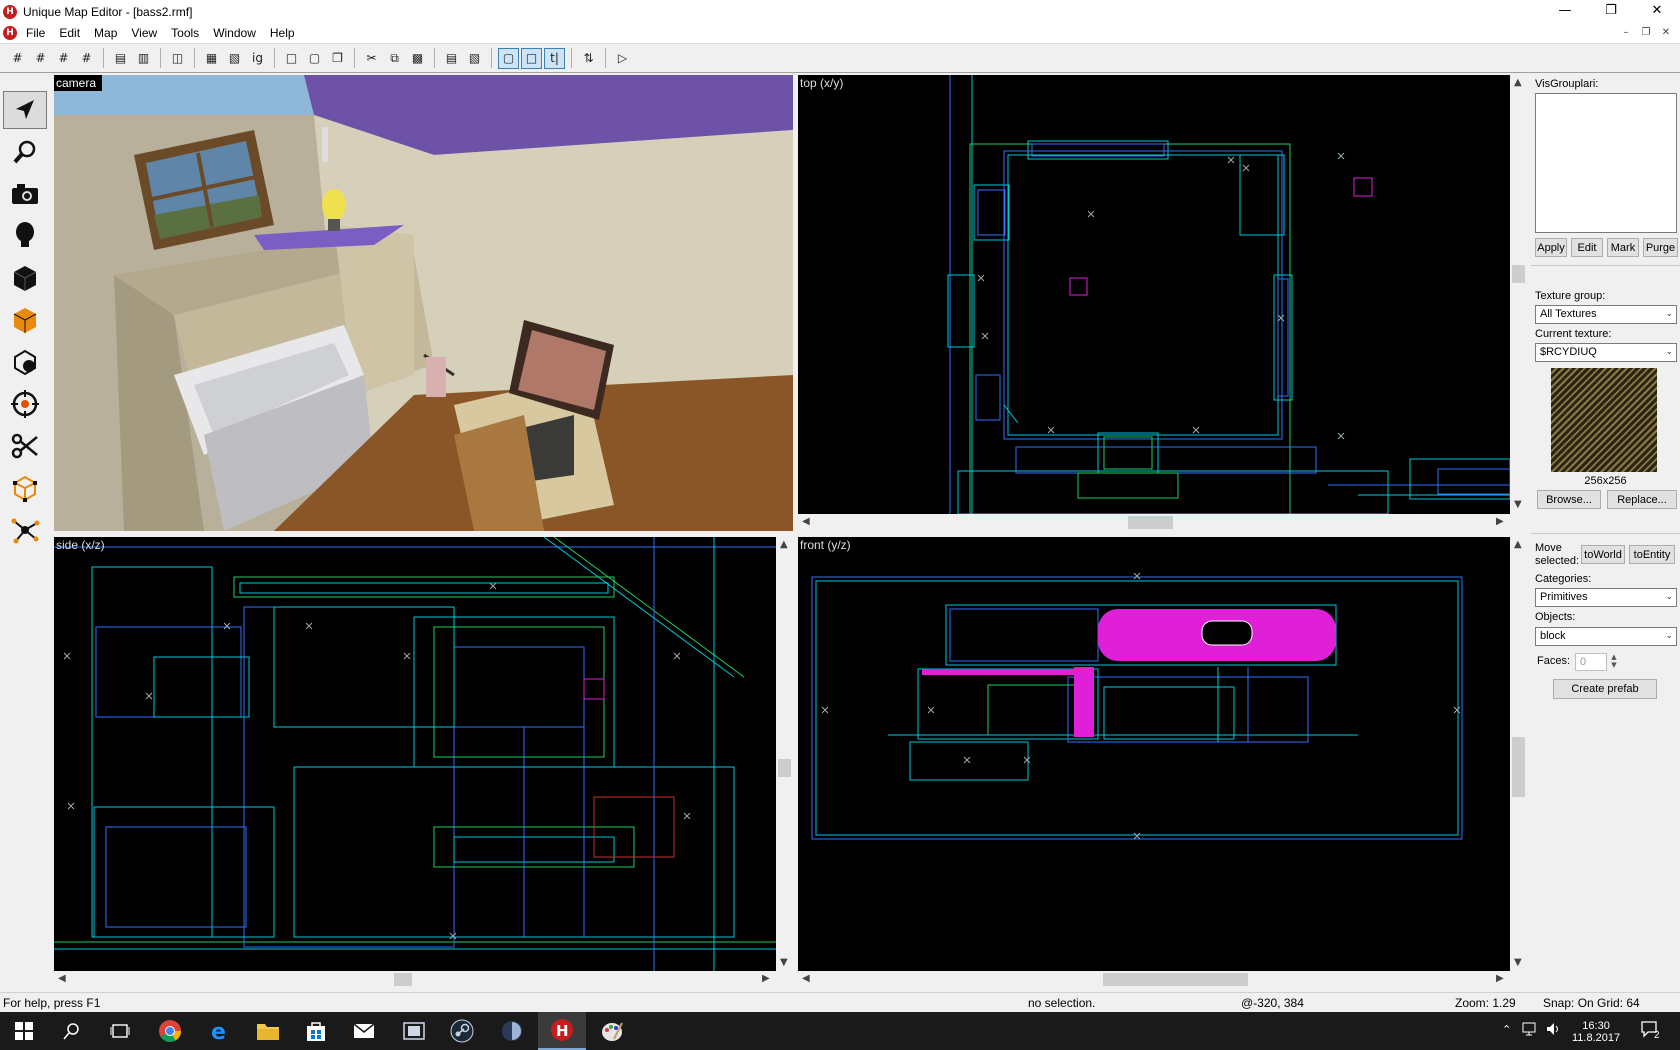 The height and width of the screenshot is (1050, 1680). Describe the element at coordinates (423, 979) in the screenshot. I see `side-horizontal-scrollbar: ◀ ▶` at that location.